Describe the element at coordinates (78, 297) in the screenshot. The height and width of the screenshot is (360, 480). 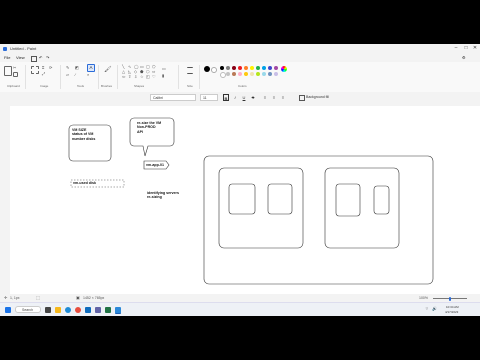
I see `image-size-icon: ▣` at that location.